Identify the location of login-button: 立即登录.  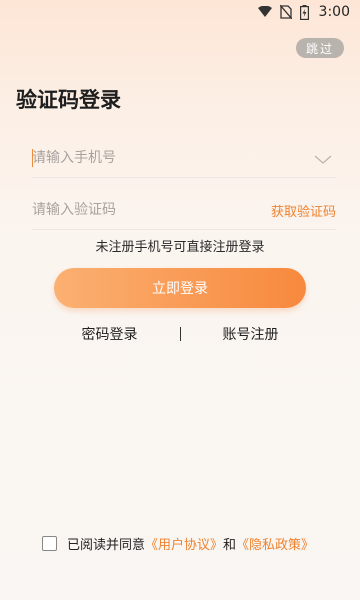
(180, 288).